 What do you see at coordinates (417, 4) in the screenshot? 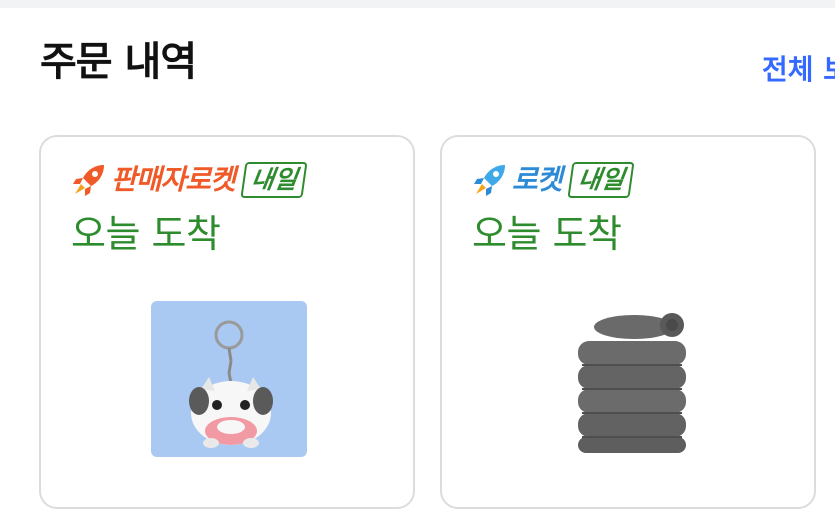
I see `top-divider` at bounding box center [417, 4].